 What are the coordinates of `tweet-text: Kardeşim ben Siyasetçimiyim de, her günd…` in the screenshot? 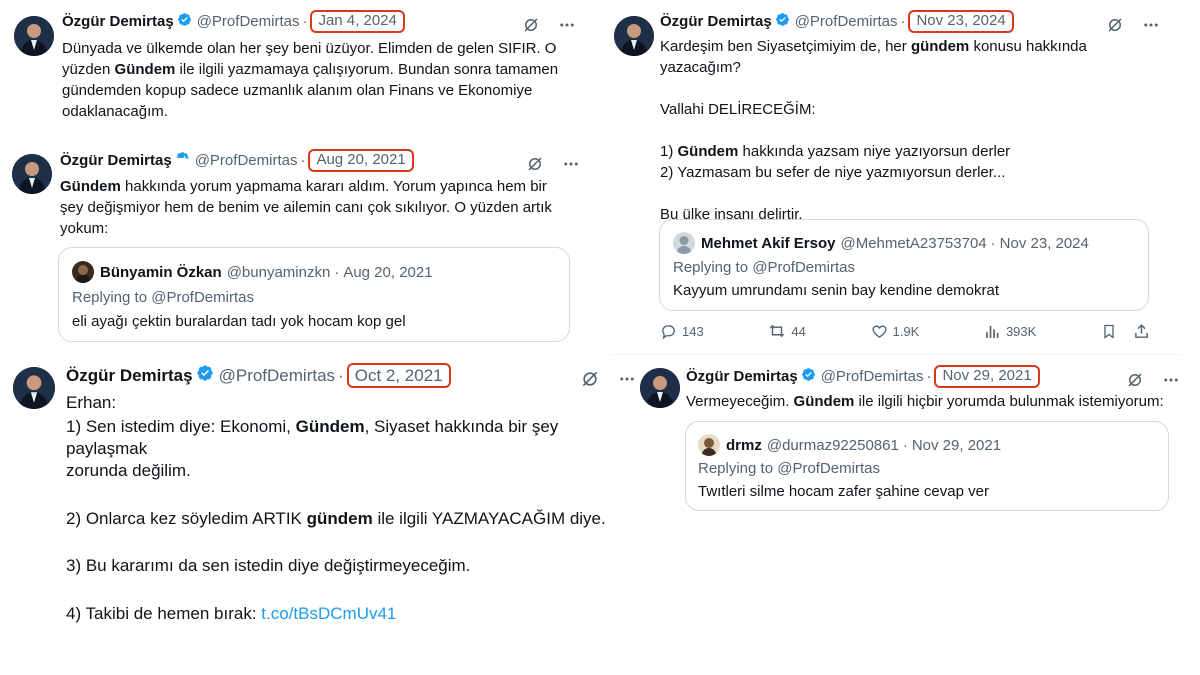 It's located at (910, 131).